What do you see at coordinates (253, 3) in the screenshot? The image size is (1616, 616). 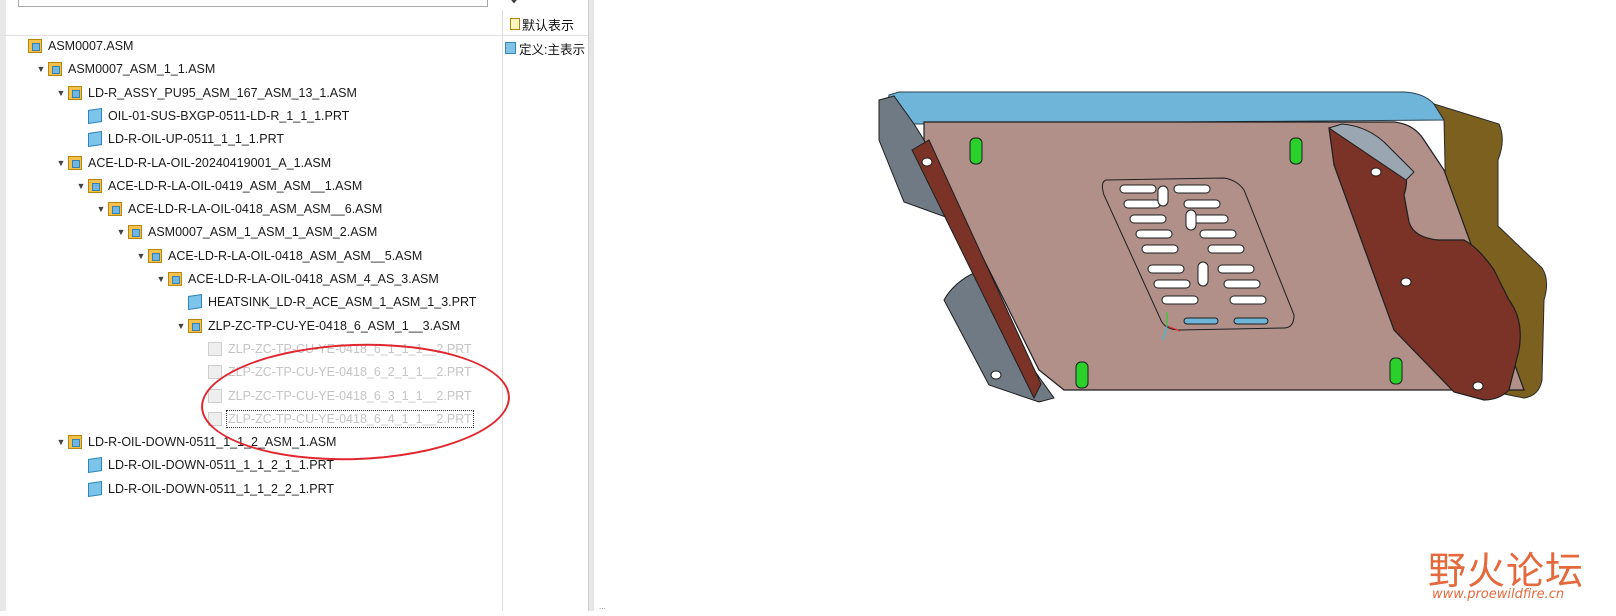 I see `search-input` at bounding box center [253, 3].